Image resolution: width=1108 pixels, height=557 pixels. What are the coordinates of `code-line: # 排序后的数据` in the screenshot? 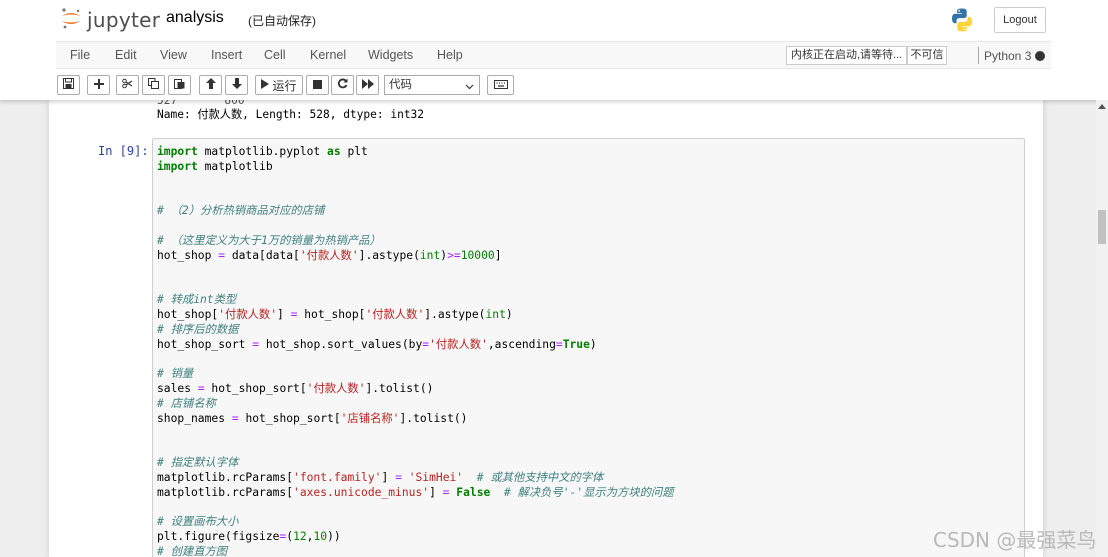 It's located at (198, 329).